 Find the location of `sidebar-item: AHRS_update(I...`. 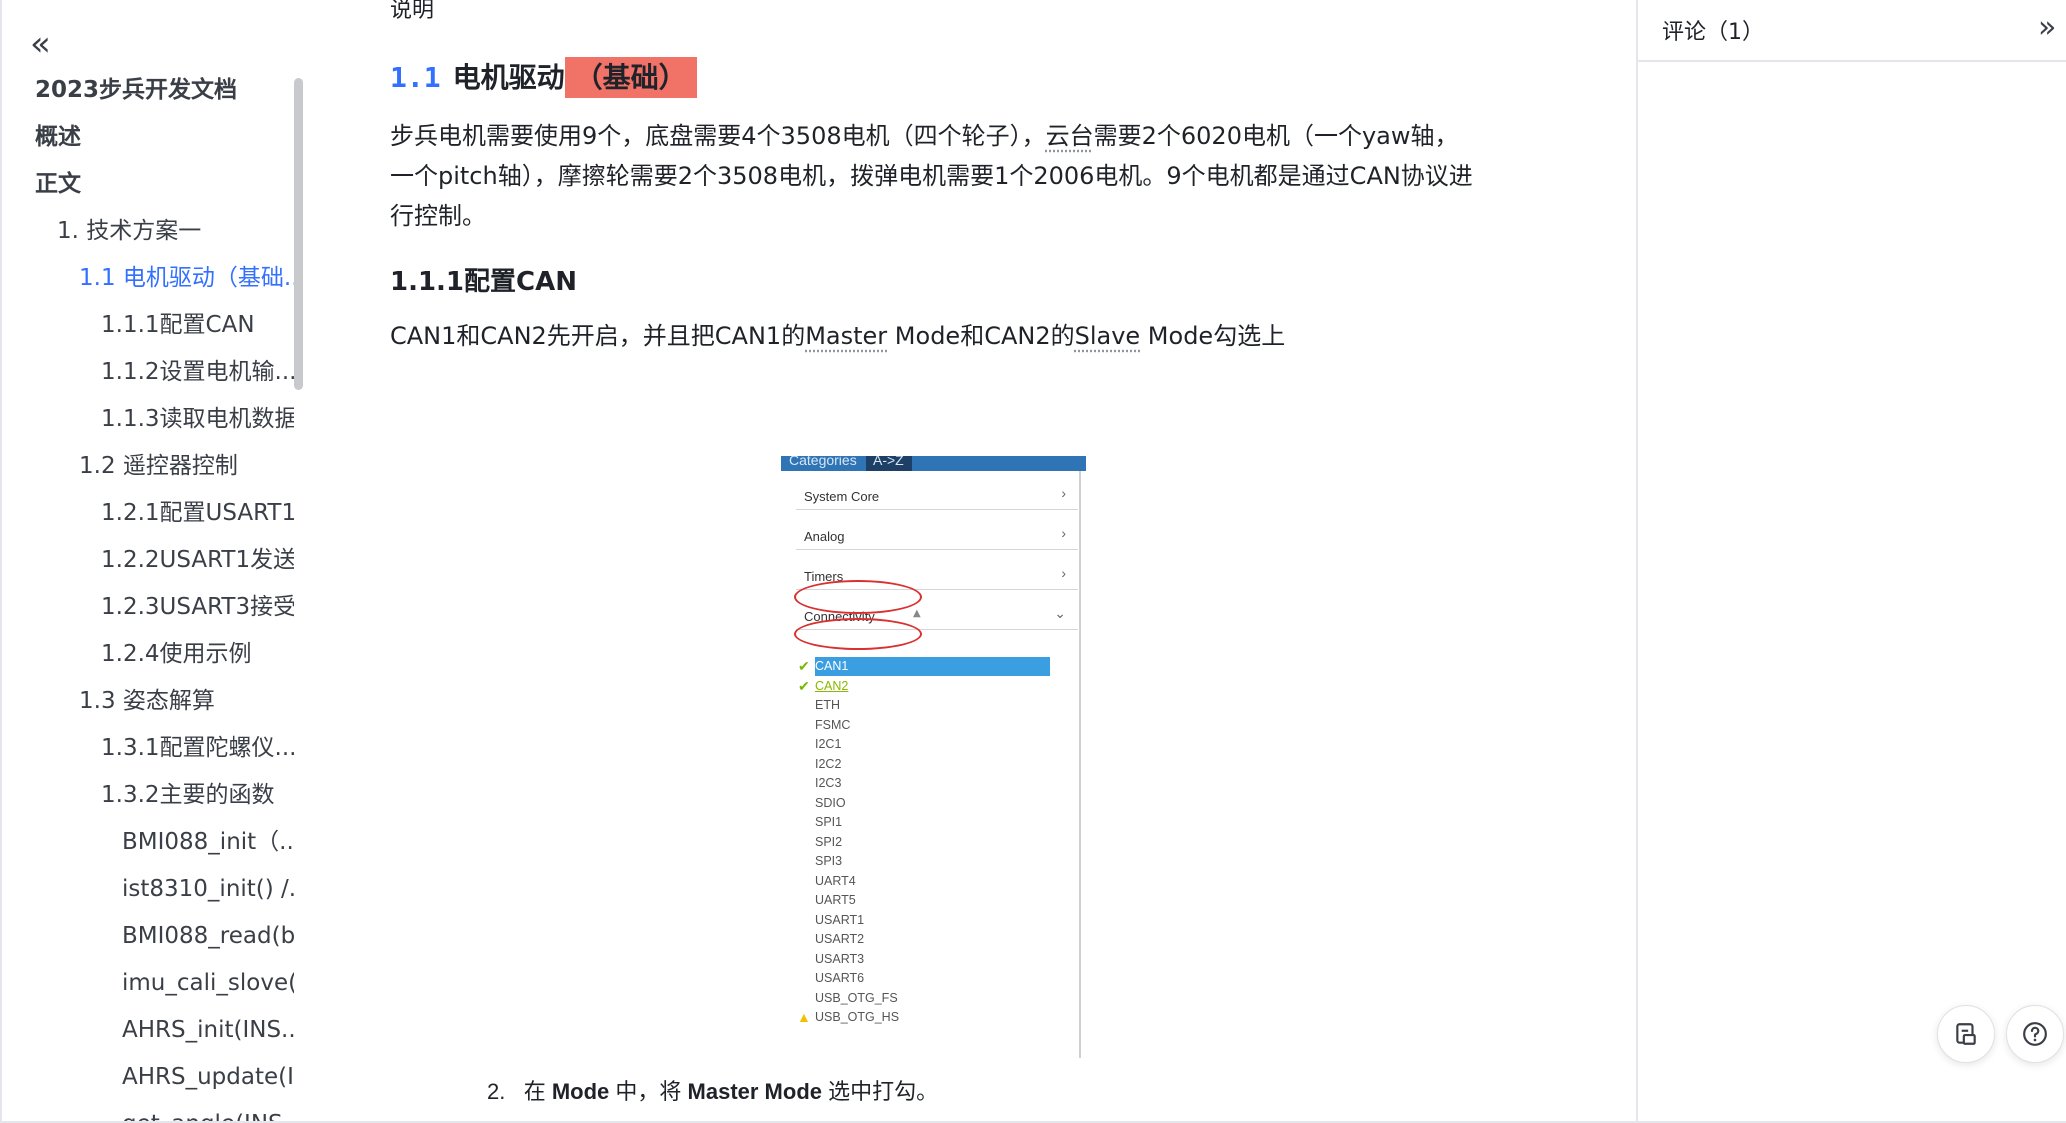

sidebar-item: AHRS_update(I... is located at coordinates (208, 1077).